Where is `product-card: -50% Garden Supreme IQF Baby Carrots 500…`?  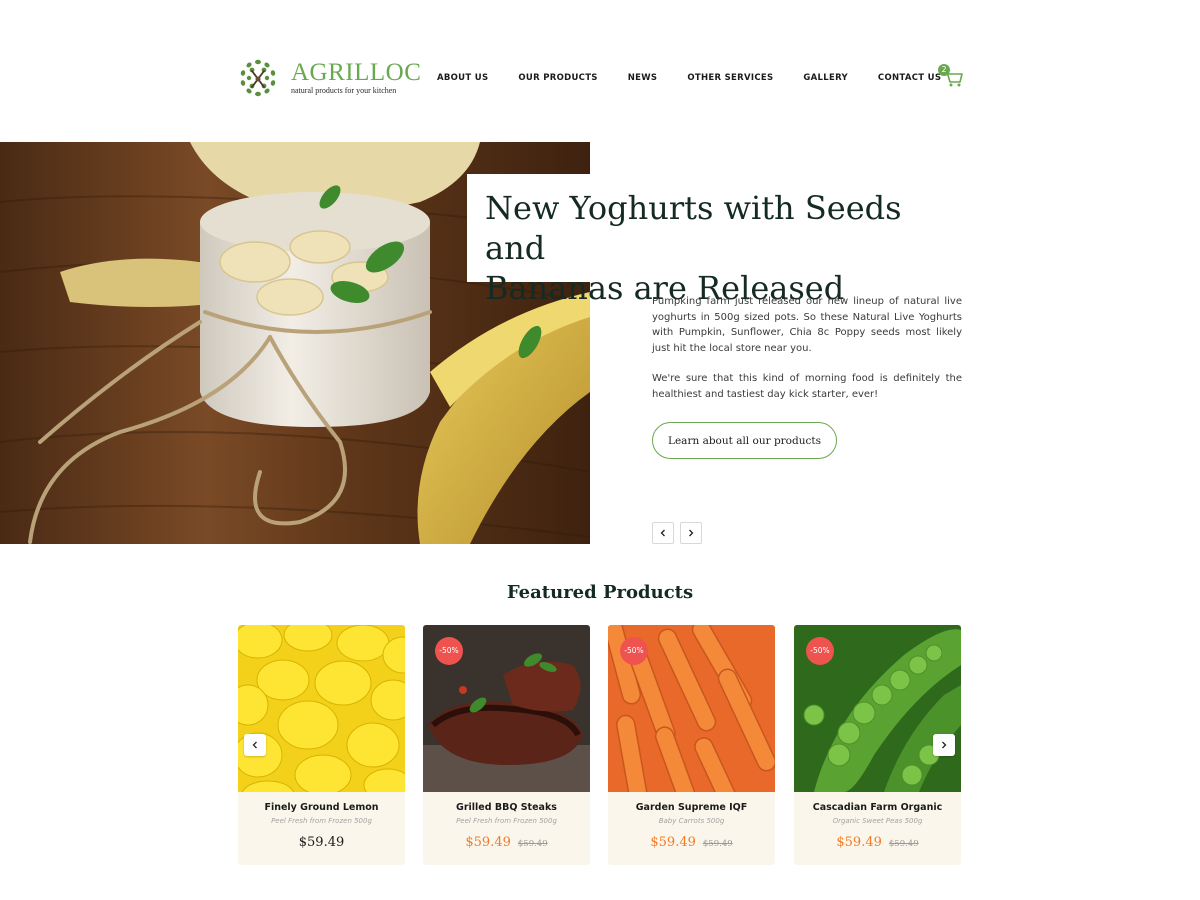 product-card: -50% Garden Supreme IQF Baby Carrots 500… is located at coordinates (691, 745).